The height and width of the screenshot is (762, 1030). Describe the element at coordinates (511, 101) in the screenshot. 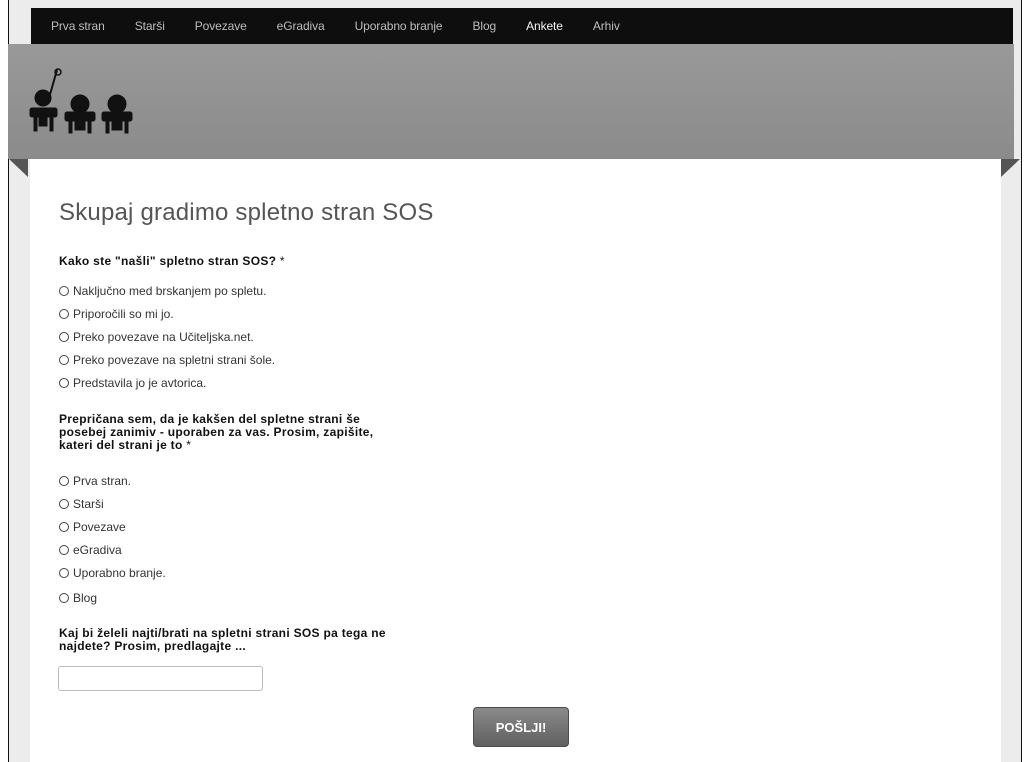

I see `header-banner` at that location.